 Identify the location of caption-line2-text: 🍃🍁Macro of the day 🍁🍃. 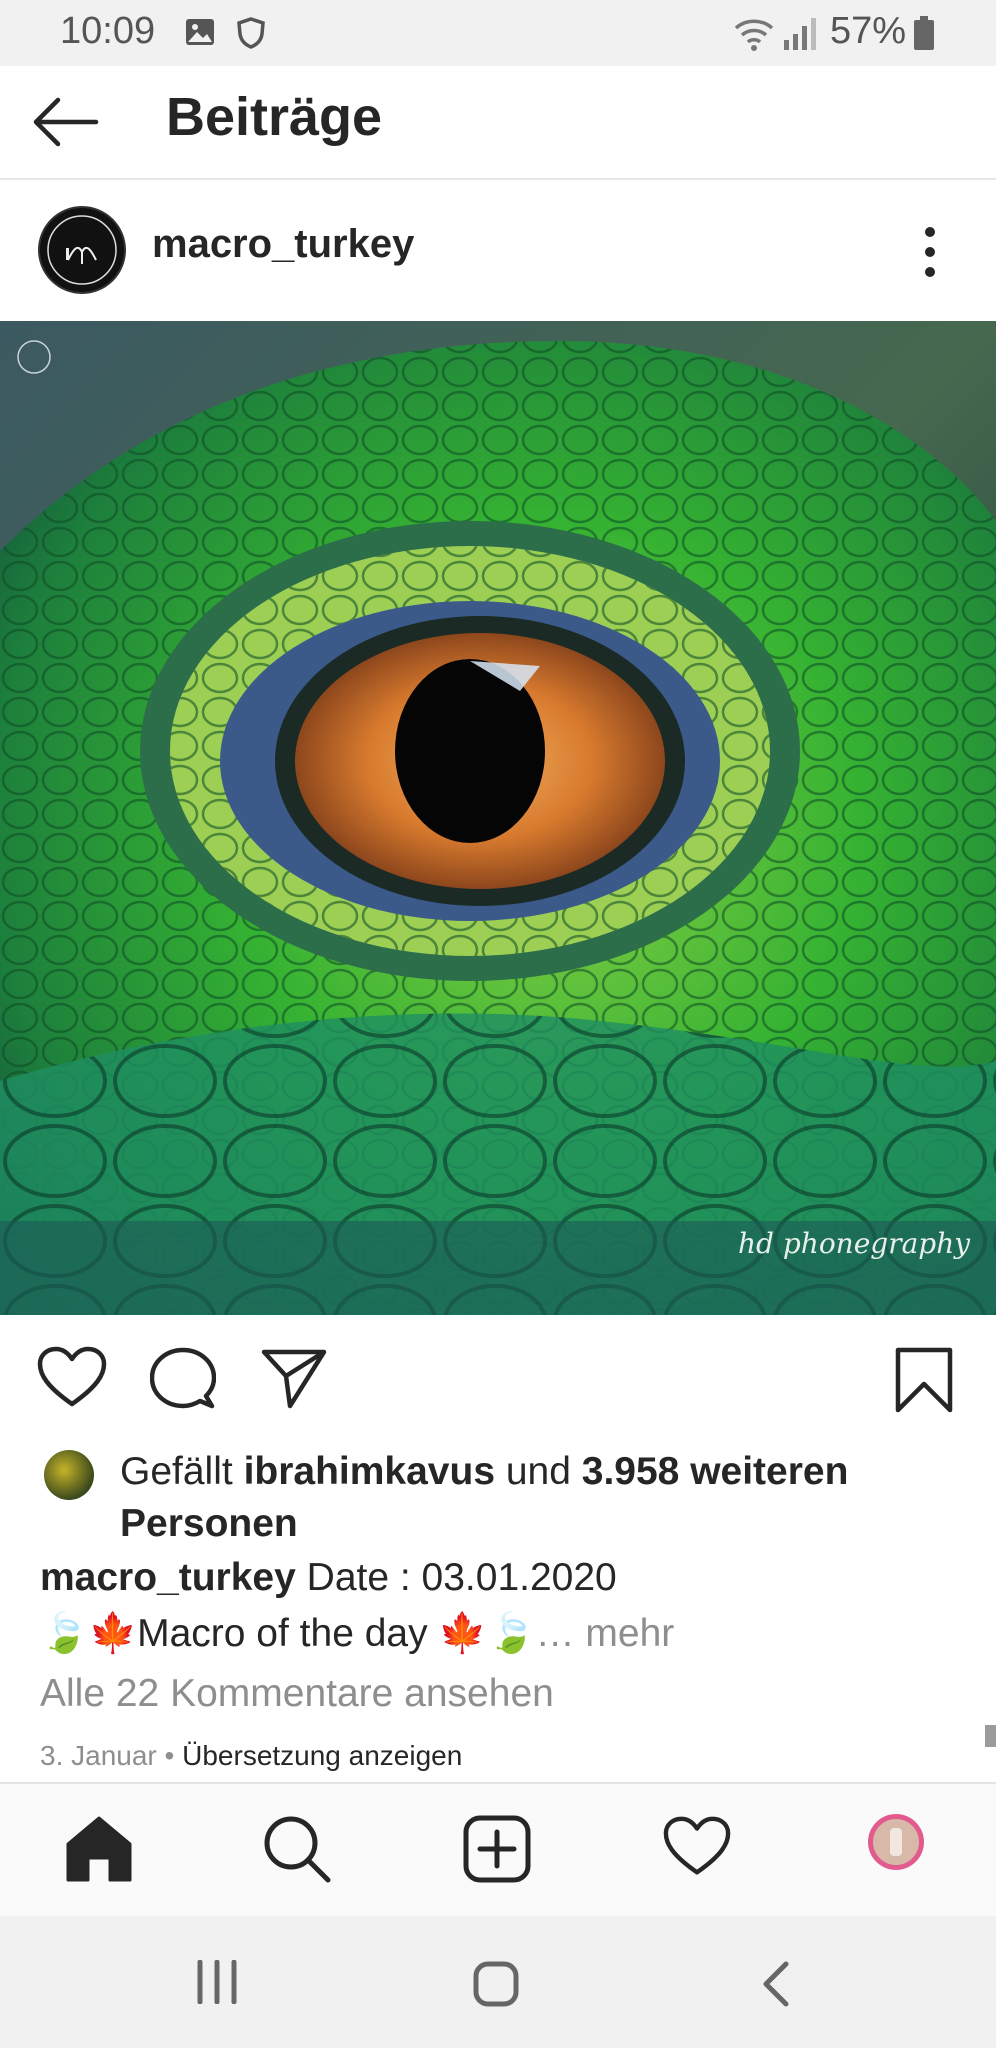
(288, 1633).